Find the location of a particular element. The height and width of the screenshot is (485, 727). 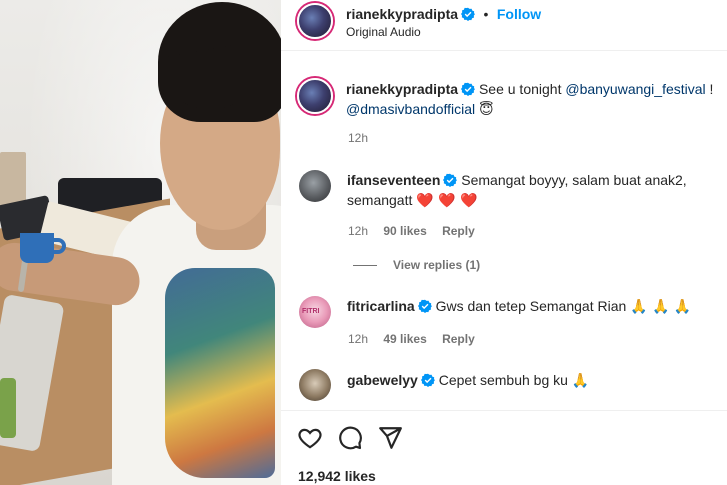

caption-text-2: ! is located at coordinates (711, 89).